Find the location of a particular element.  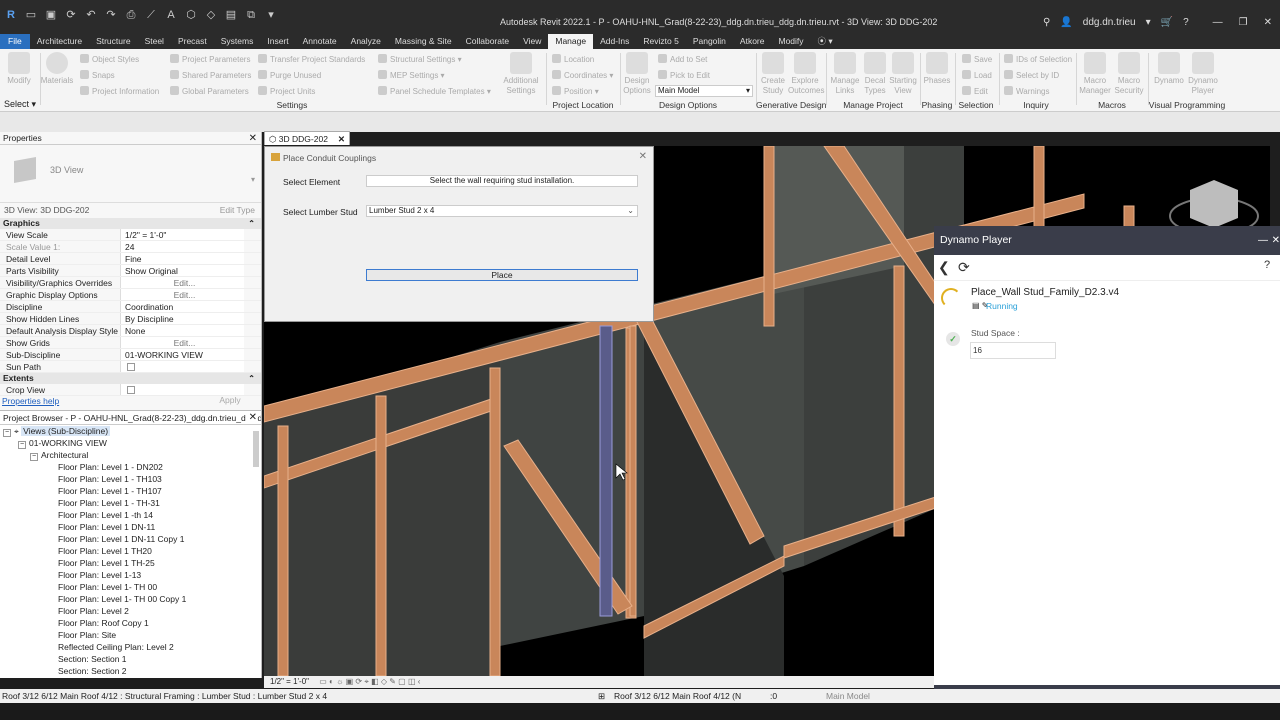

selected-stud is located at coordinates (606, 471).